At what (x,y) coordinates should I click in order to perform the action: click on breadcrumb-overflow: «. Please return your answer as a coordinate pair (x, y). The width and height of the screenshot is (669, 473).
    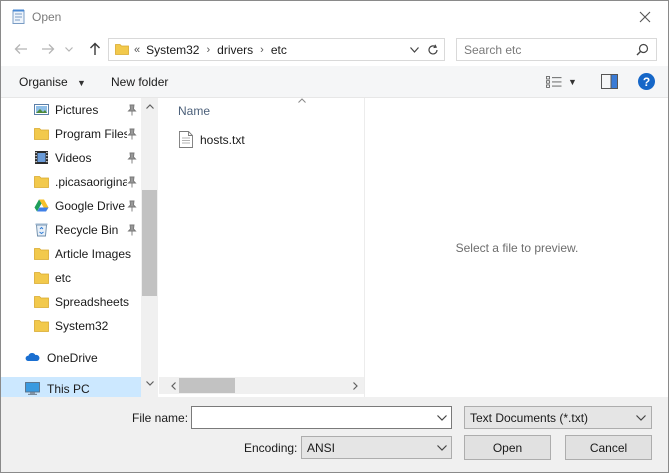
    Looking at the image, I should click on (137, 50).